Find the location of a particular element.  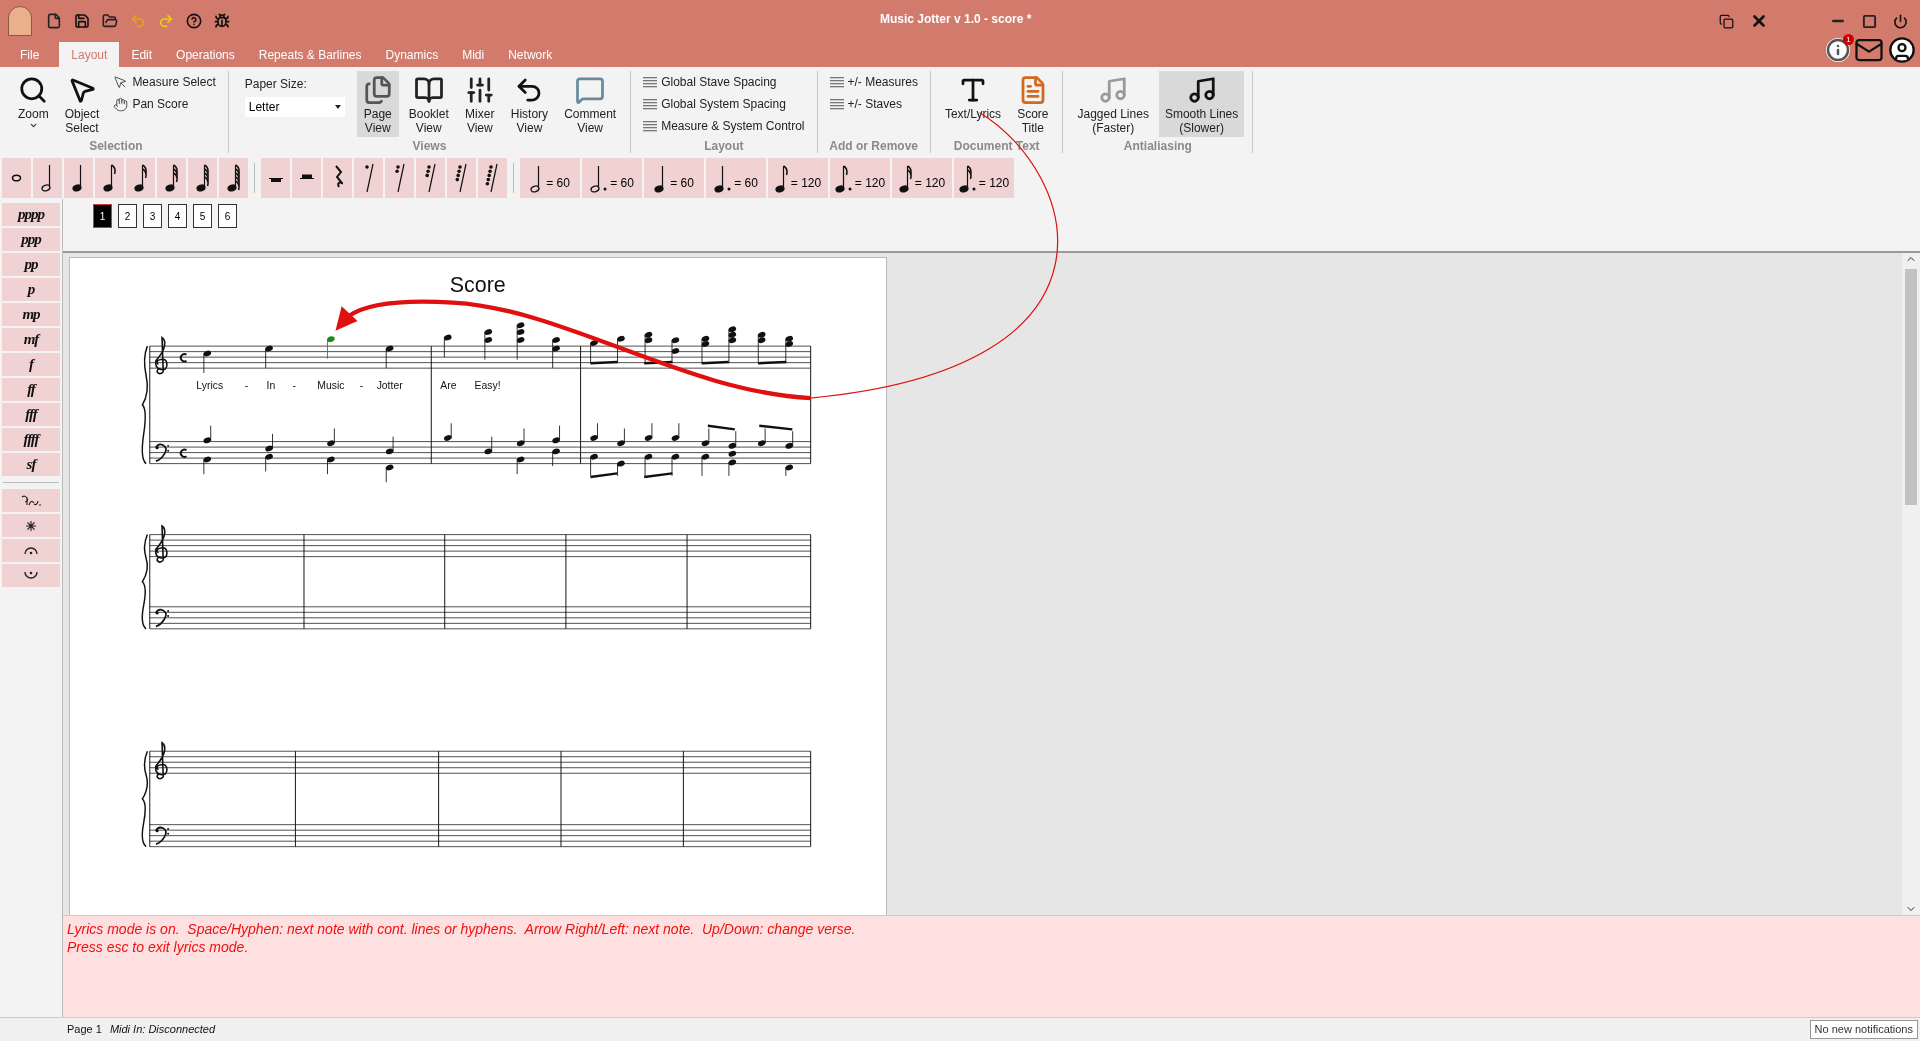

ribbon-button: Comment View is located at coordinates (590, 104).